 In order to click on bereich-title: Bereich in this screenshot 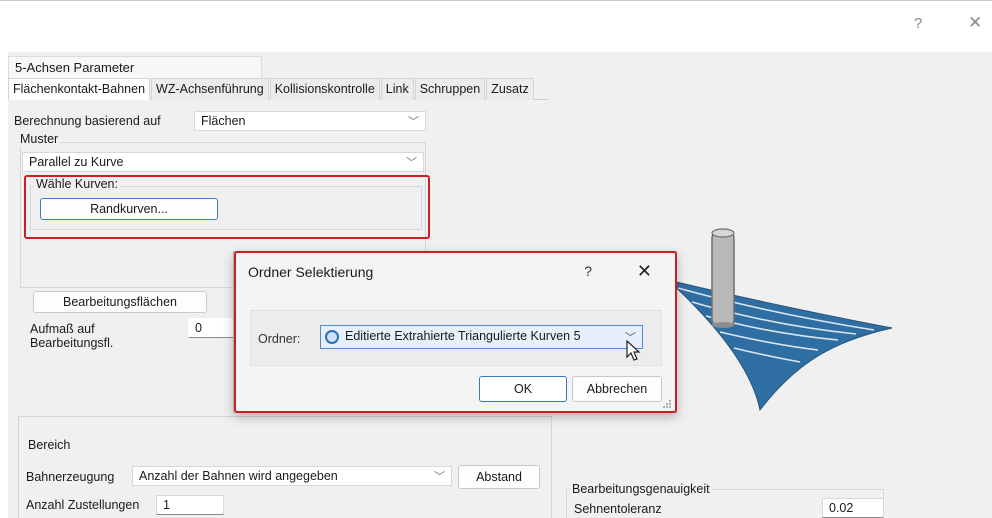, I will do `click(49, 445)`.